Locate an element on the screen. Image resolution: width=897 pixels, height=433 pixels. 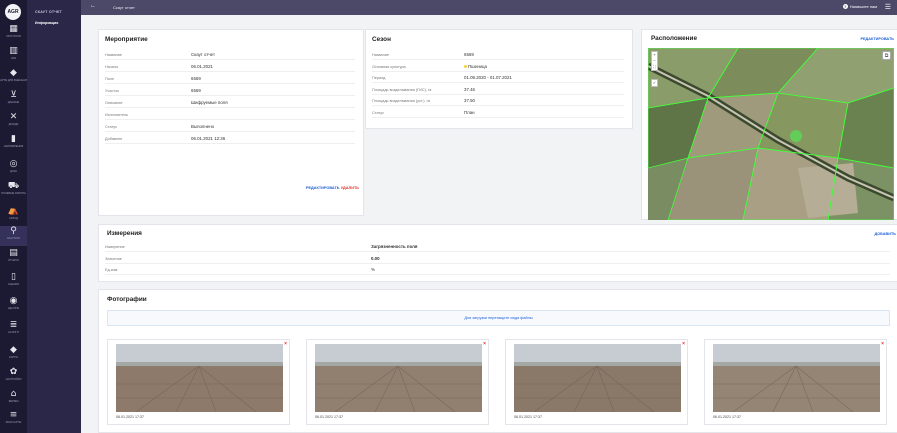
rail-icon: ✿ is located at coordinates (13, 372).